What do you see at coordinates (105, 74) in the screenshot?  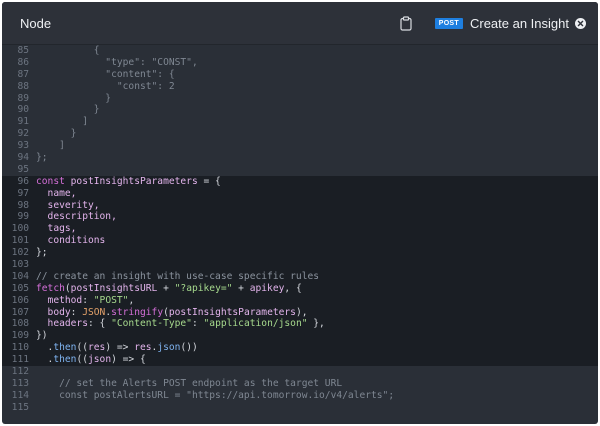 I see `code-token: "content": {` at bounding box center [105, 74].